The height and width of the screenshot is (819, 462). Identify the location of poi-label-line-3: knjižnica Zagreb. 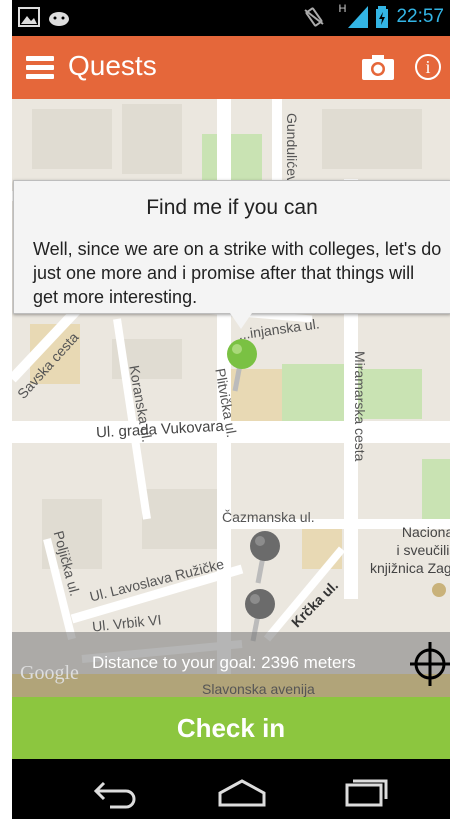
(410, 568).